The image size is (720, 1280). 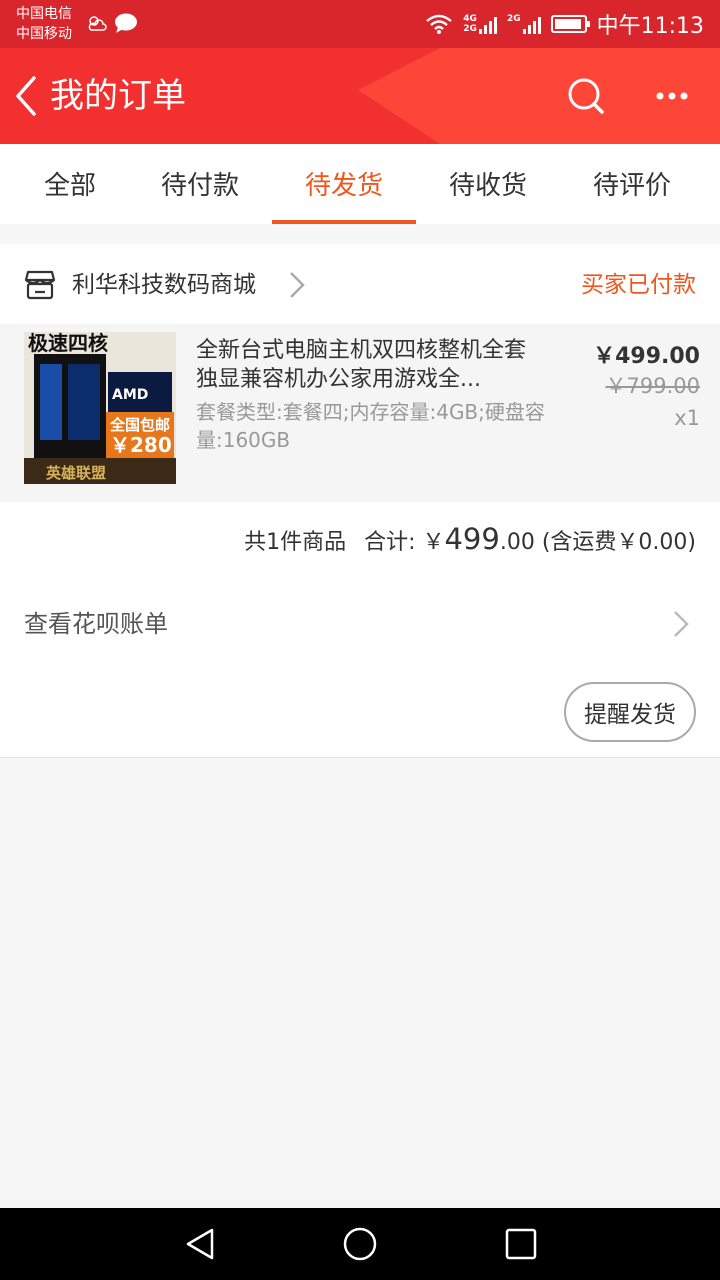 What do you see at coordinates (76, 473) in the screenshot?
I see `thumb-bottom-text: 英雄联盟` at bounding box center [76, 473].